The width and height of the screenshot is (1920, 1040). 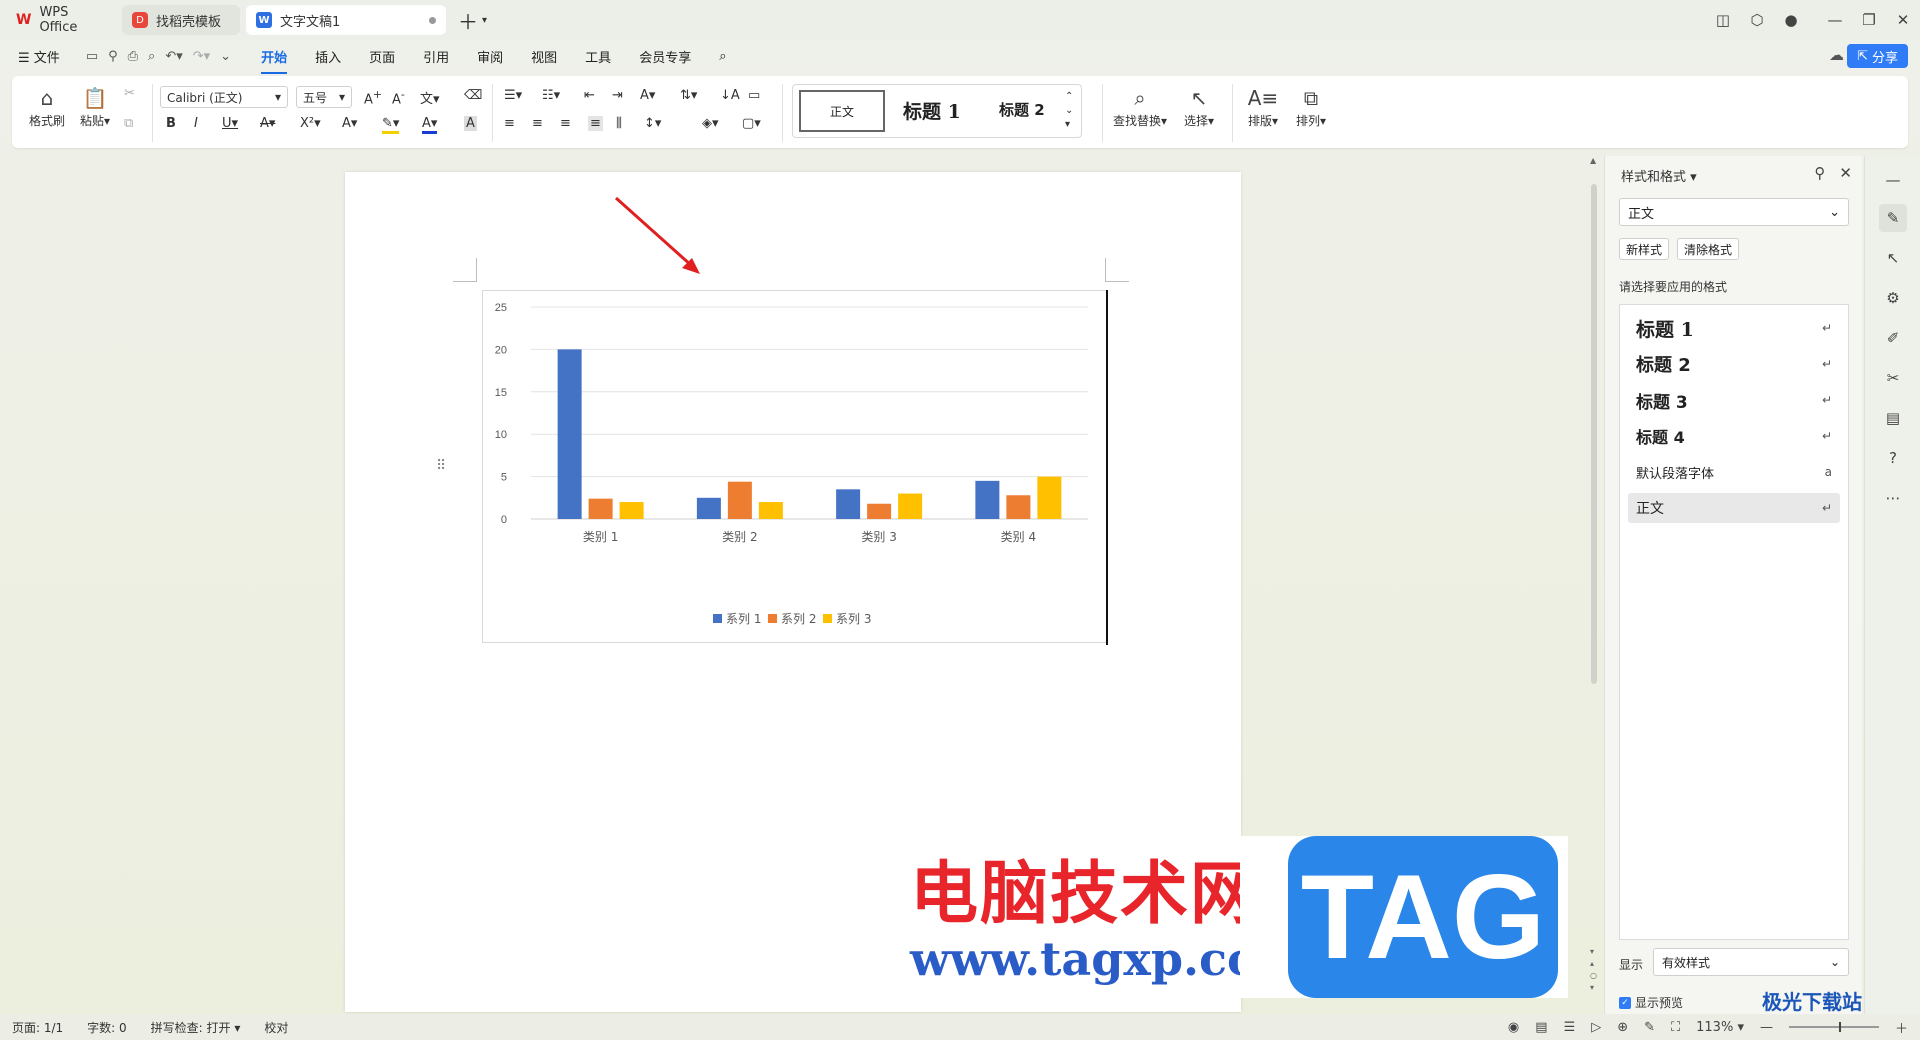 I want to click on tools-icon: ✂, so click(x=1893, y=378).